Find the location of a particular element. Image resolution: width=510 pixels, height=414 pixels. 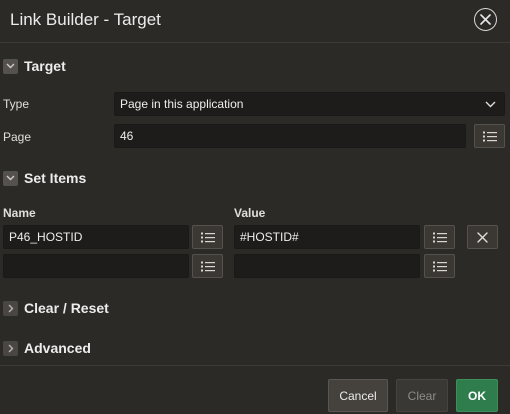

item-value-input: #HOSTID# is located at coordinates (327, 237).